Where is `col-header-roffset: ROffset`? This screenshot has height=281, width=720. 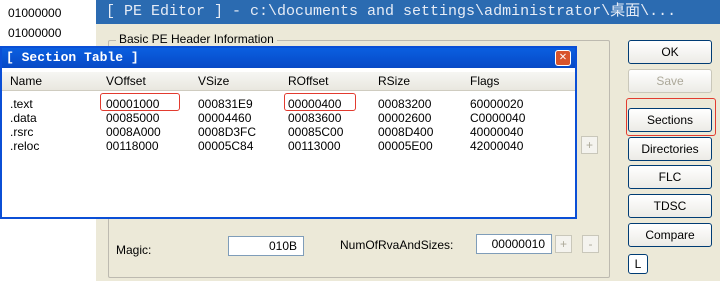
col-header-roffset: ROffset is located at coordinates (308, 81).